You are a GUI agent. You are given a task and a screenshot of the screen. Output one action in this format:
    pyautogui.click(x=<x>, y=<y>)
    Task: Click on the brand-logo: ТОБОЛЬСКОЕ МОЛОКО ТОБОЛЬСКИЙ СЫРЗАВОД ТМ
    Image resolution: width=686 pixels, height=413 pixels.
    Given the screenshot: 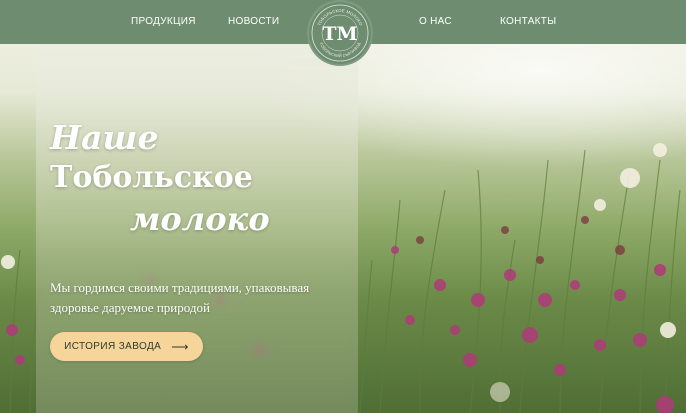 What is the action you would take?
    pyautogui.click(x=340, y=33)
    